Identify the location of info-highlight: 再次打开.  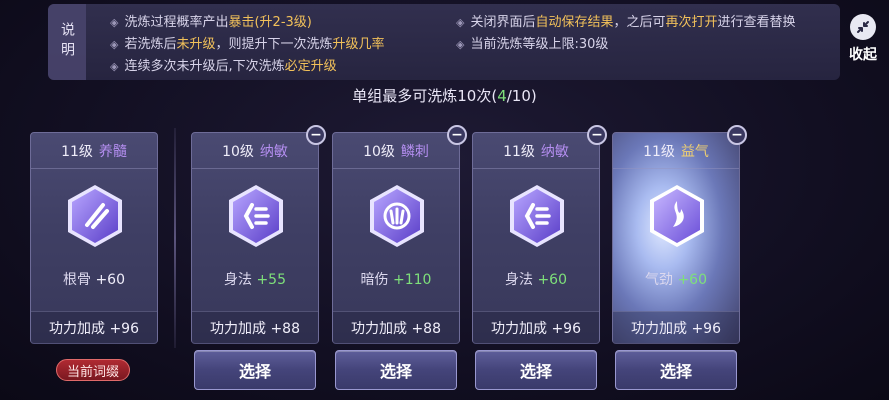
(691, 22).